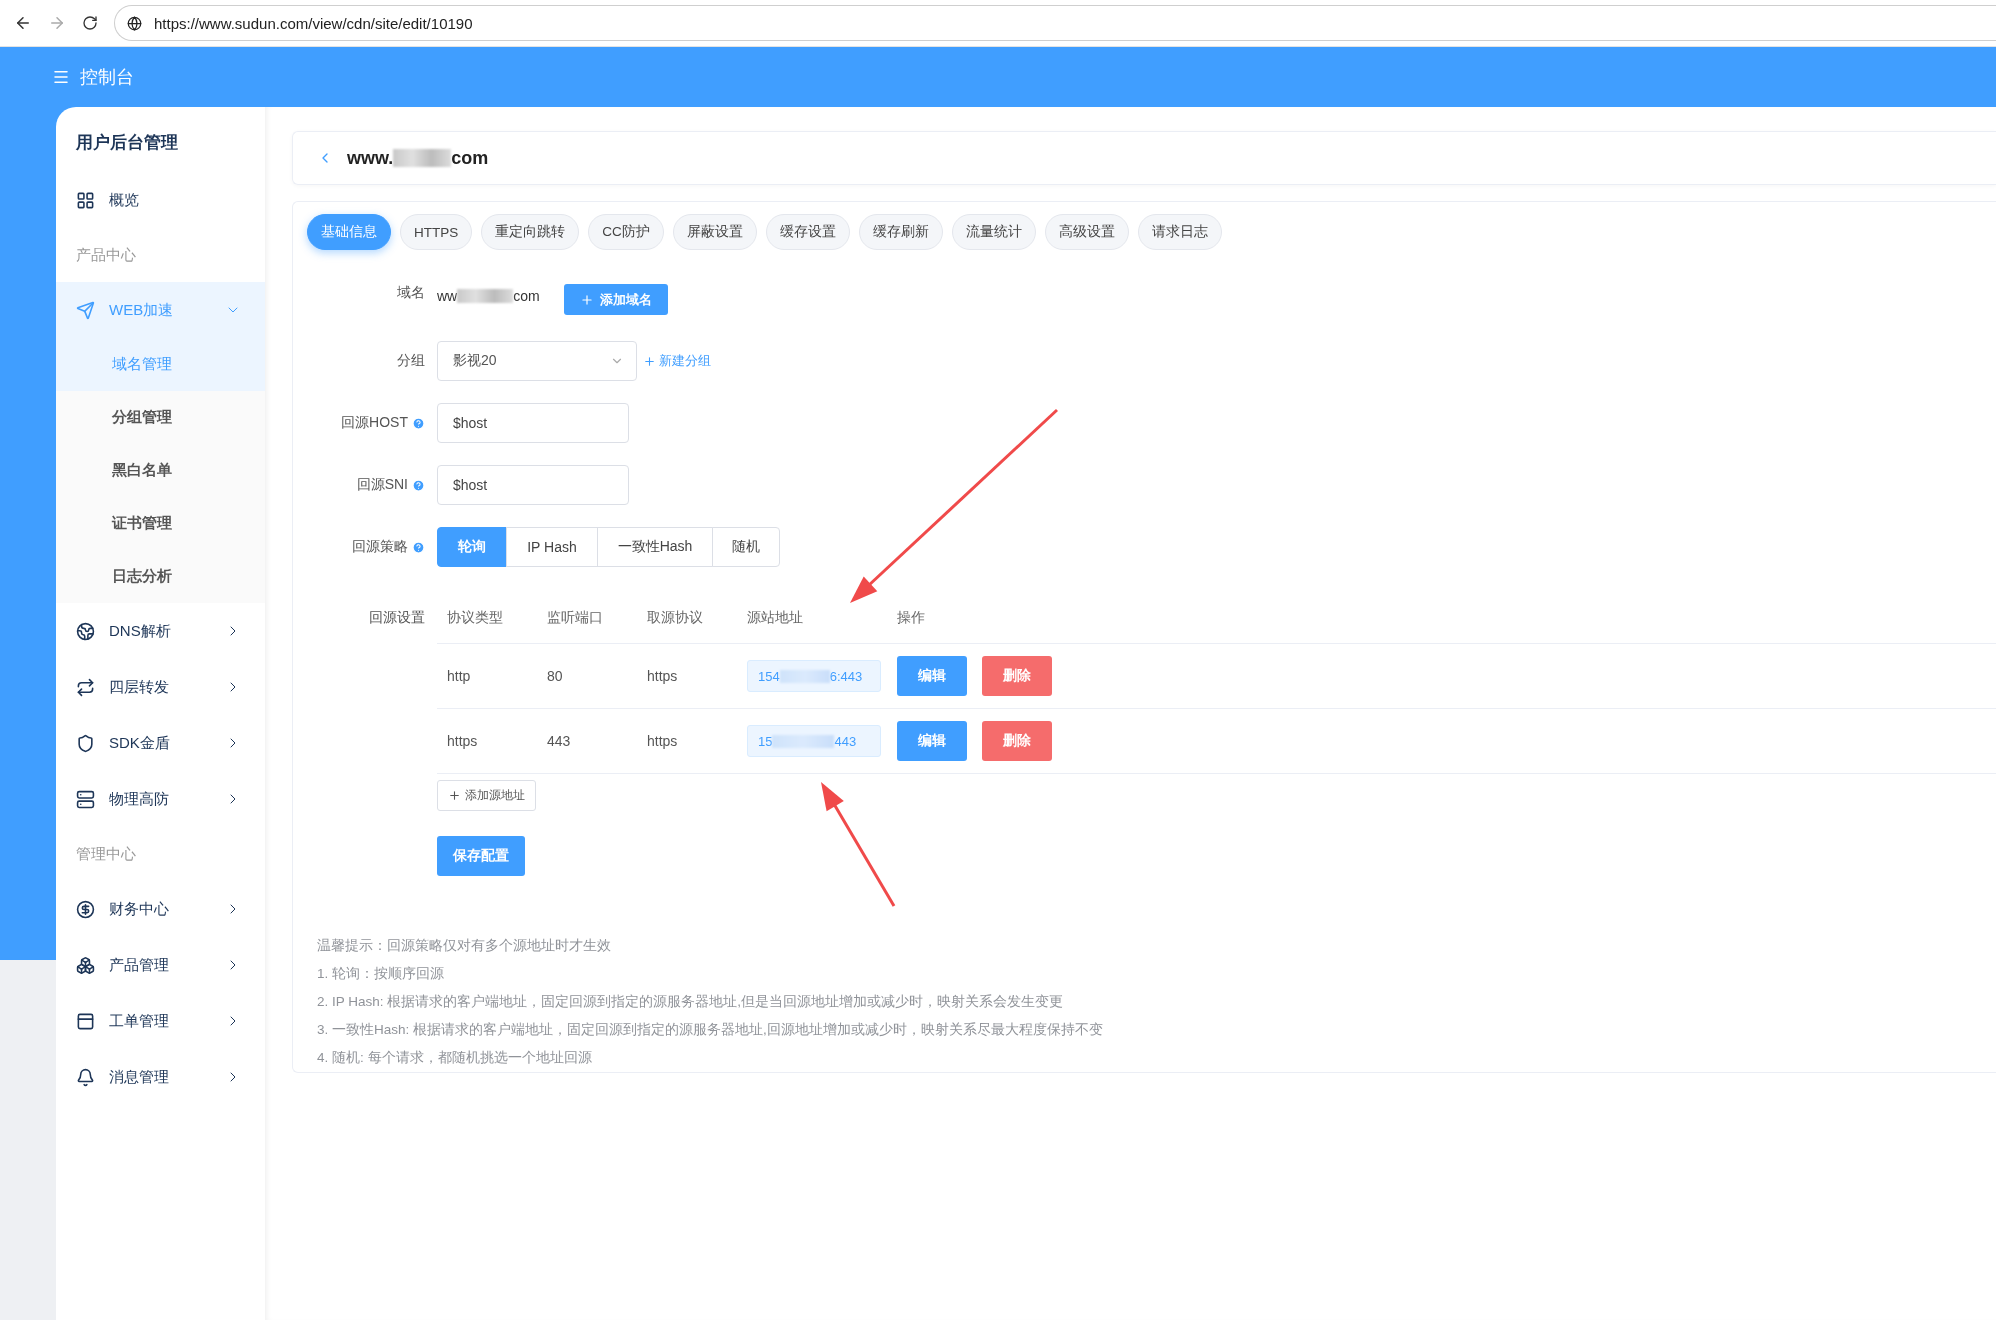  What do you see at coordinates (1179, 232) in the screenshot?
I see `tab: 请求日志` at bounding box center [1179, 232].